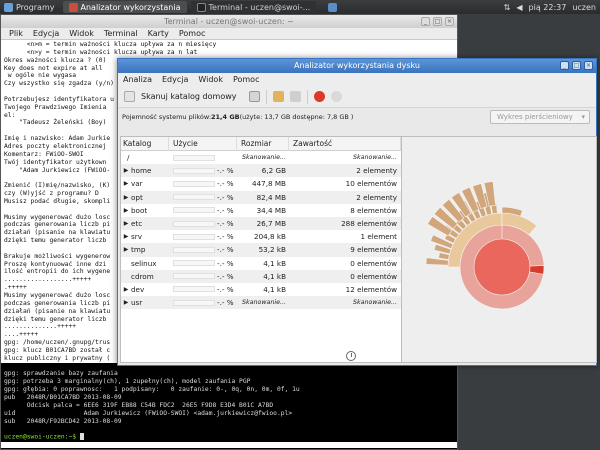  What do you see at coordinates (261, 197) in the screenshot?
I see `table-row: ▶ opt -.- % 82,4 MB 2 elementy` at bounding box center [261, 197].